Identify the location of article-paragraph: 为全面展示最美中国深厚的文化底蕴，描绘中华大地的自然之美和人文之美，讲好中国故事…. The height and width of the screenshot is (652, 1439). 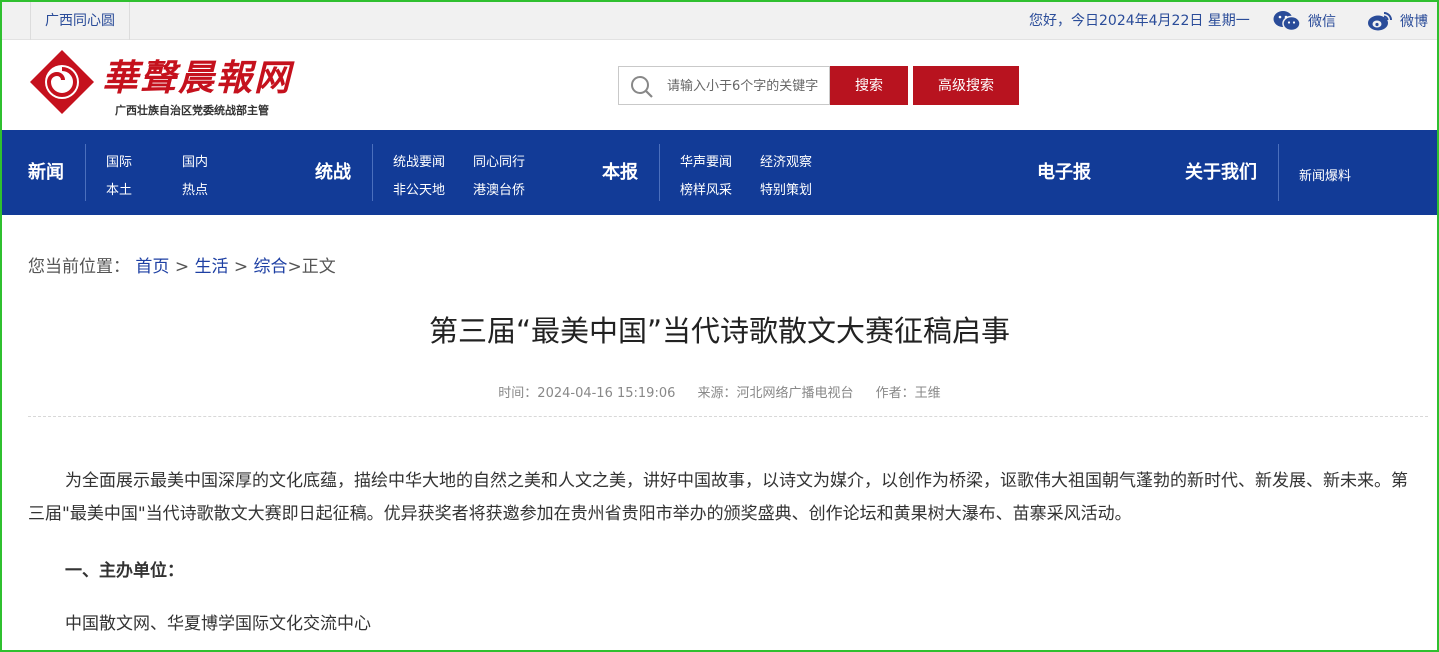
(718, 497).